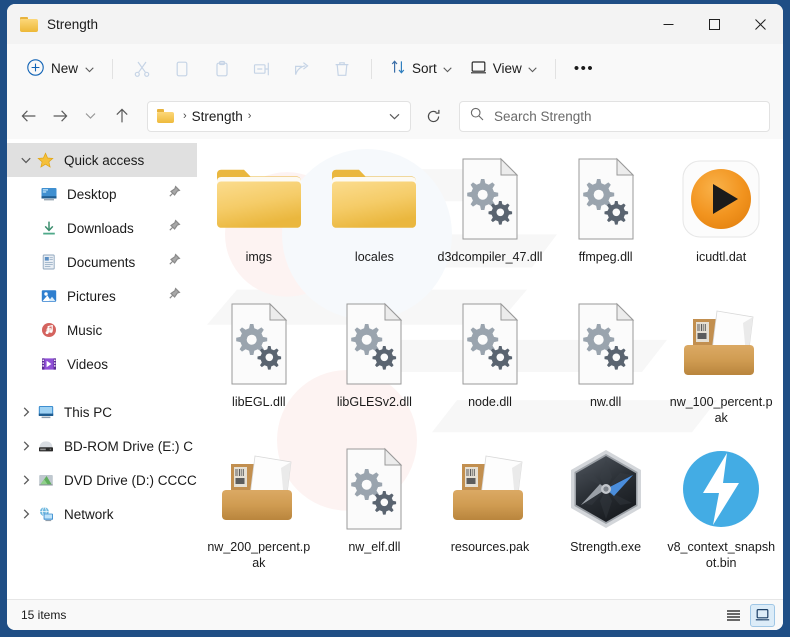 The width and height of the screenshot is (790, 637). Describe the element at coordinates (222, 69) in the screenshot. I see `paste-icon` at that location.